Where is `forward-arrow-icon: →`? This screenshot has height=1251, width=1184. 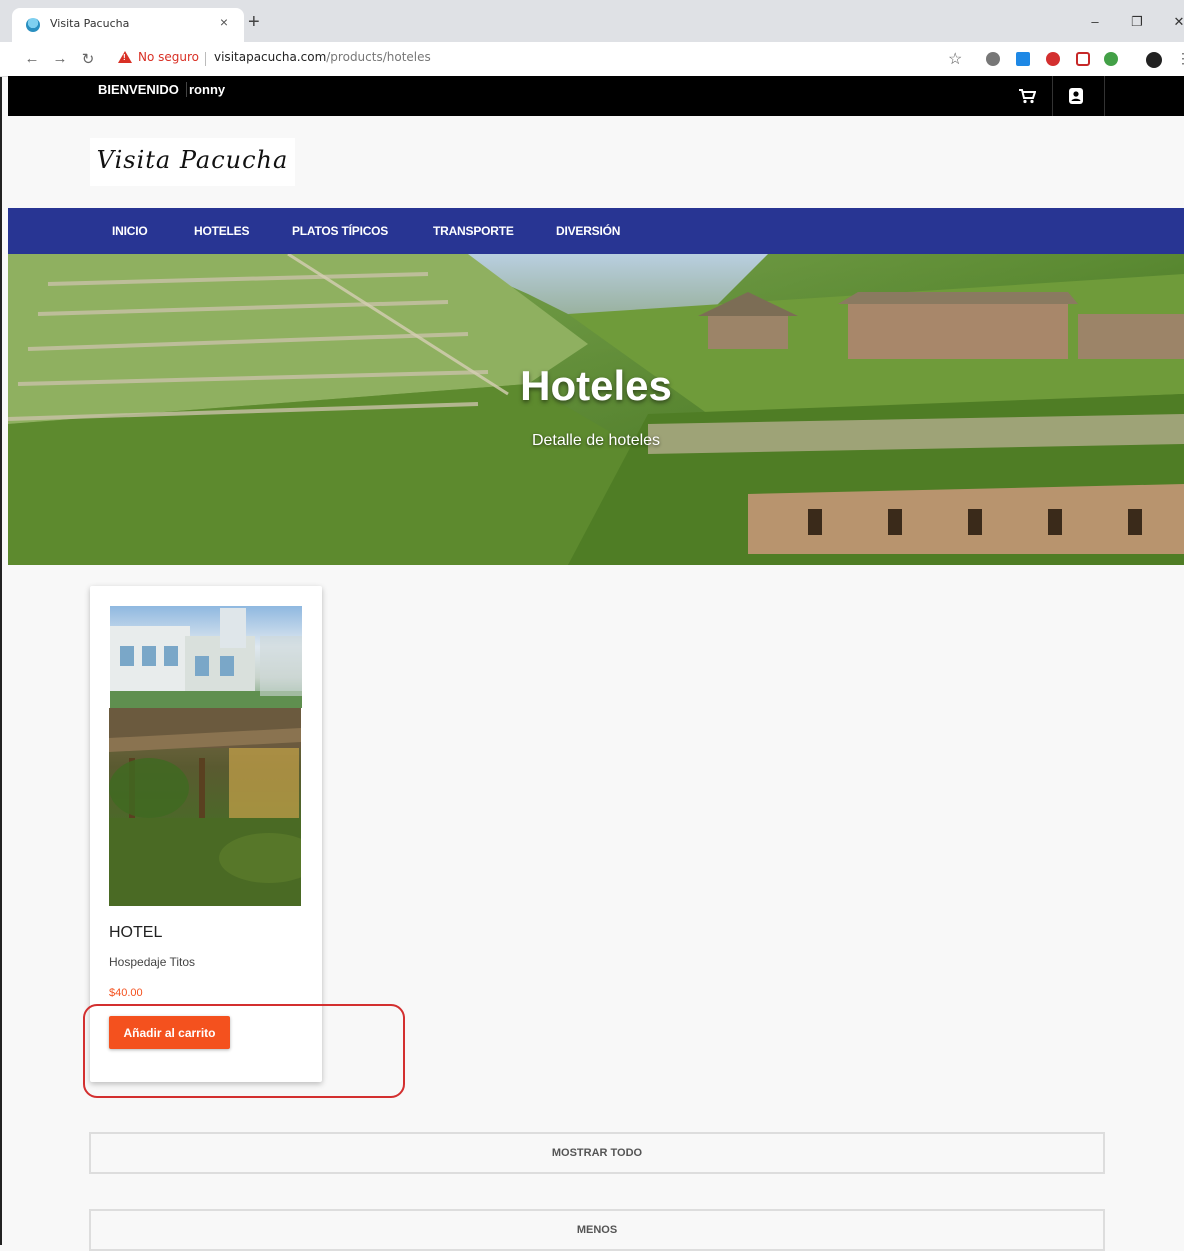 forward-arrow-icon: → is located at coordinates (60, 58).